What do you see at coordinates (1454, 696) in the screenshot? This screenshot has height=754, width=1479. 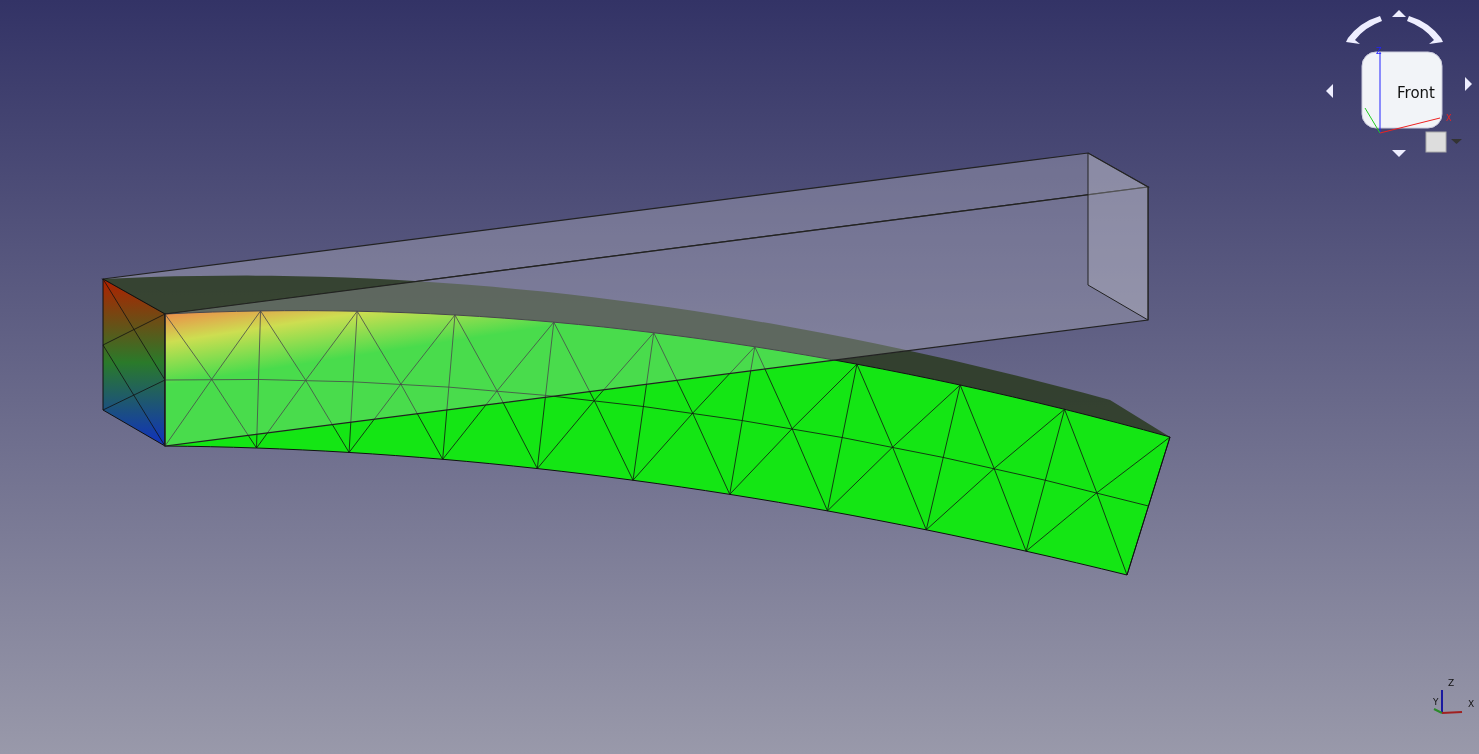 I see `axis-triad-drawing: Z Y X` at bounding box center [1454, 696].